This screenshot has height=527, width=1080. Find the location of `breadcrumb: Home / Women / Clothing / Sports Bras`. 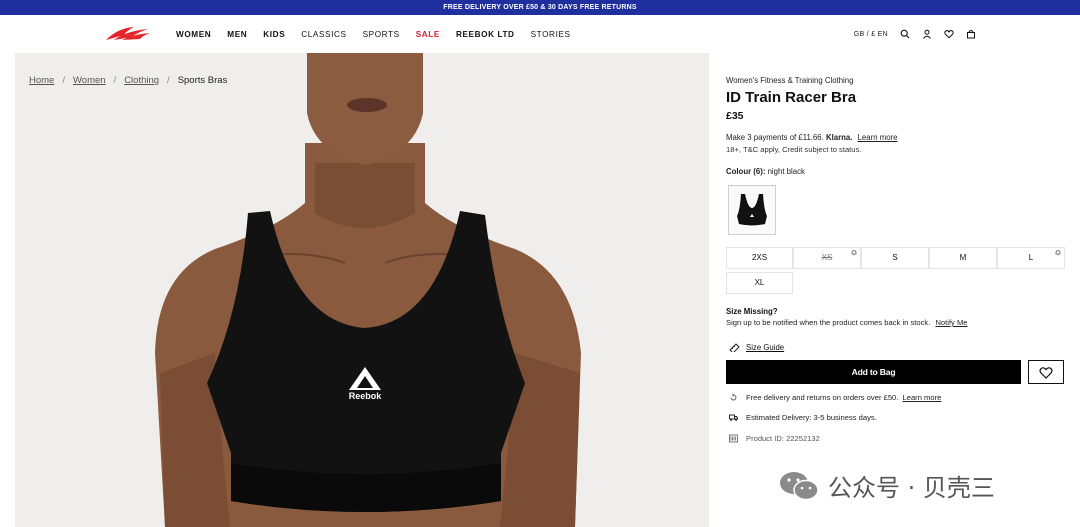

breadcrumb: Home / Women / Clothing / Sports Bras is located at coordinates (128, 80).